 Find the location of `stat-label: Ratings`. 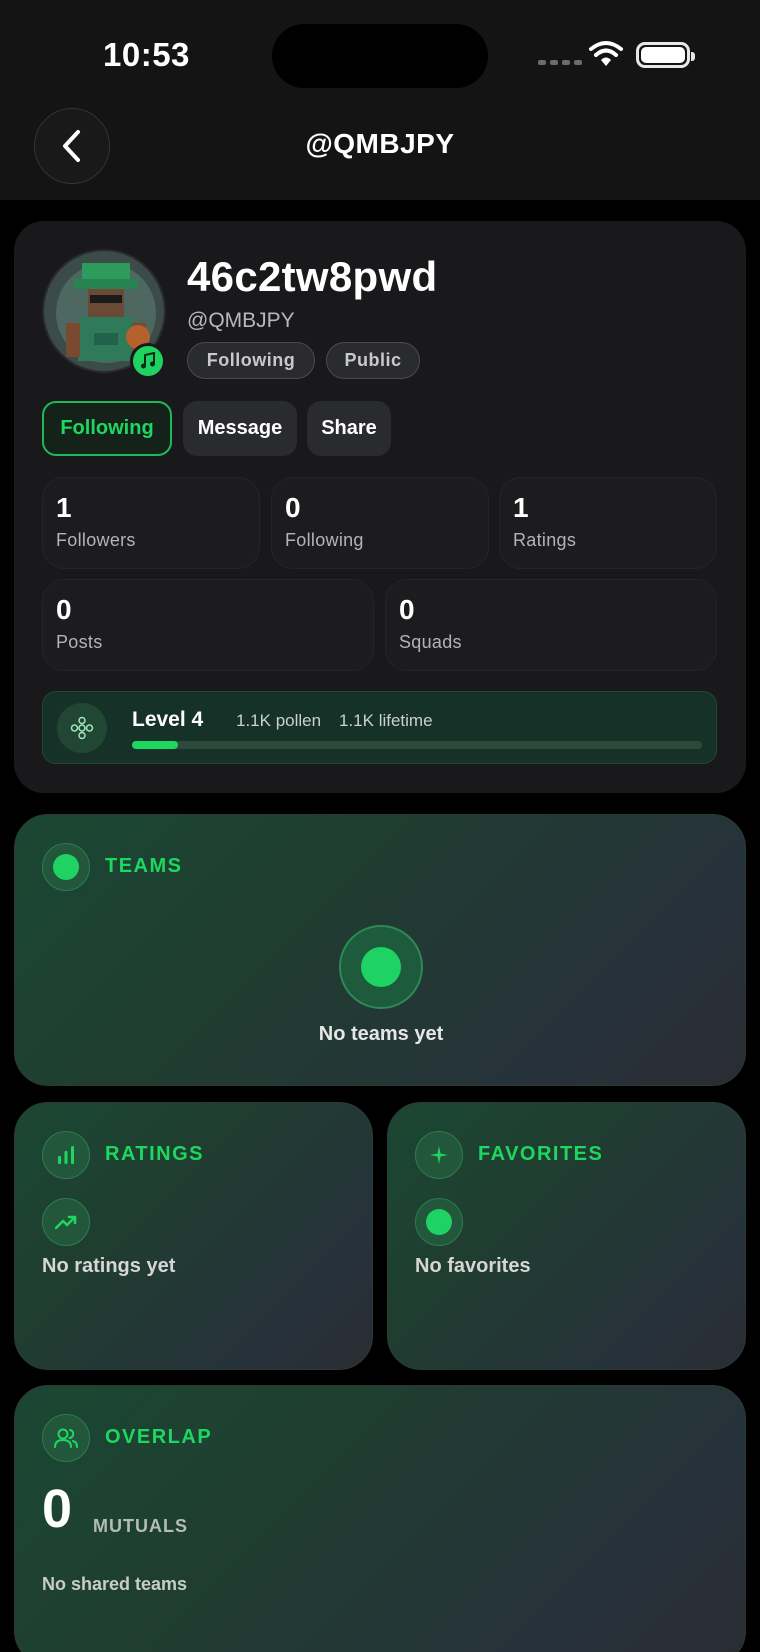

stat-label: Ratings is located at coordinates (545, 540).